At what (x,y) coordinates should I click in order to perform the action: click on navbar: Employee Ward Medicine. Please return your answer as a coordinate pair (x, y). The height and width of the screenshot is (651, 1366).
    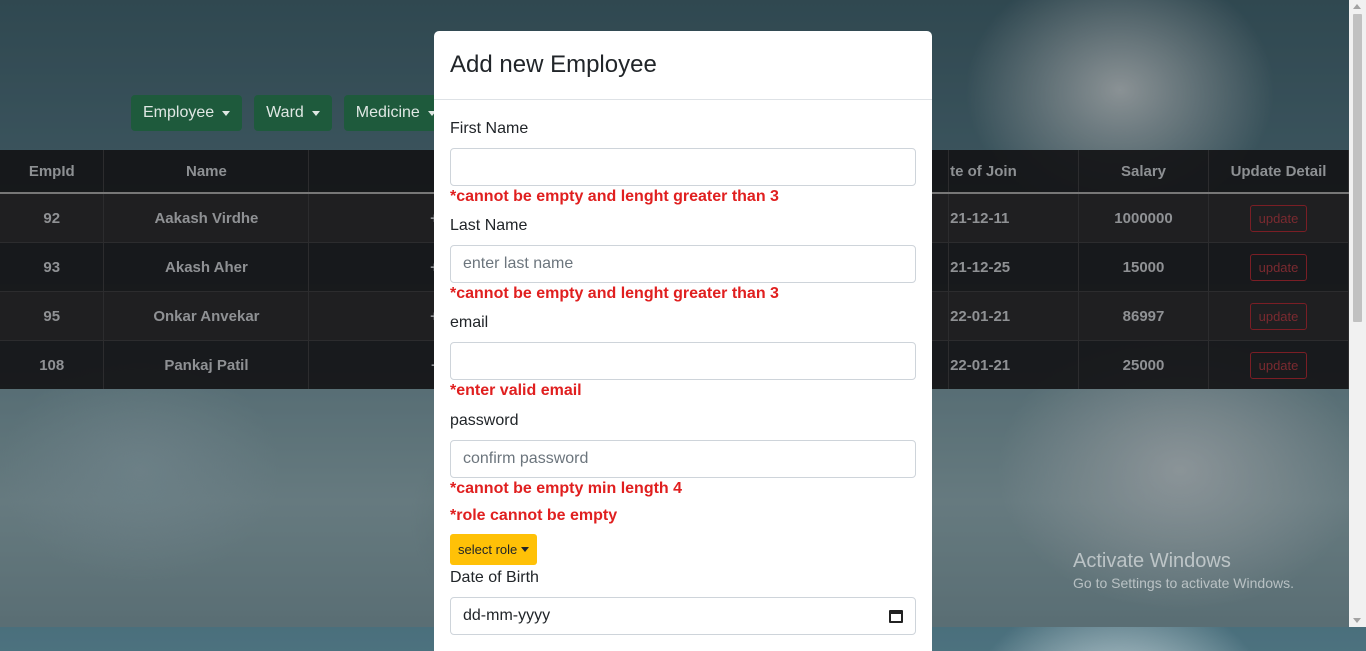
    Looking at the image, I should click on (289, 113).